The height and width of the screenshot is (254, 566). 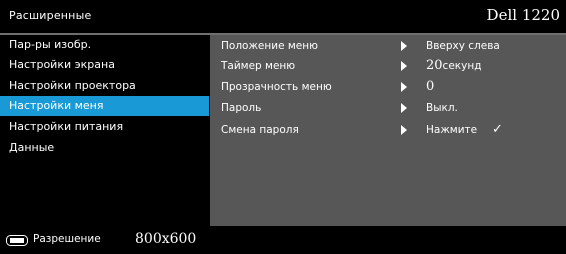 I want to click on resolution-label: Разрешение, so click(x=67, y=239).